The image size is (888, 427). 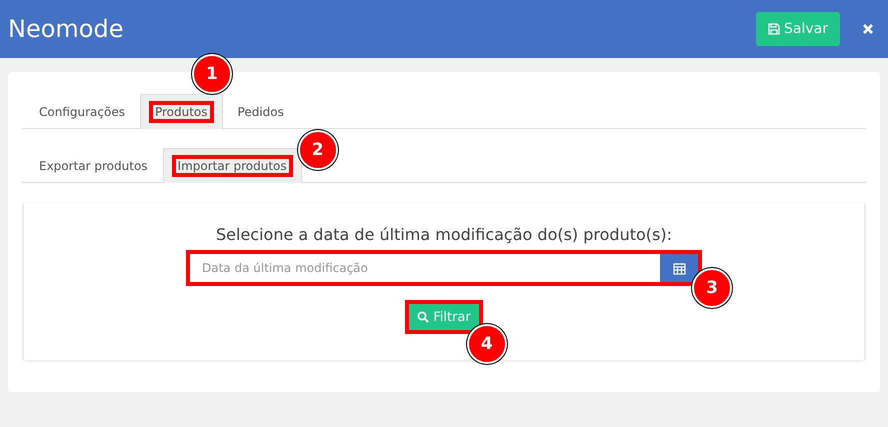 What do you see at coordinates (444, 268) in the screenshot?
I see `date-field: Data da última modificação` at bounding box center [444, 268].